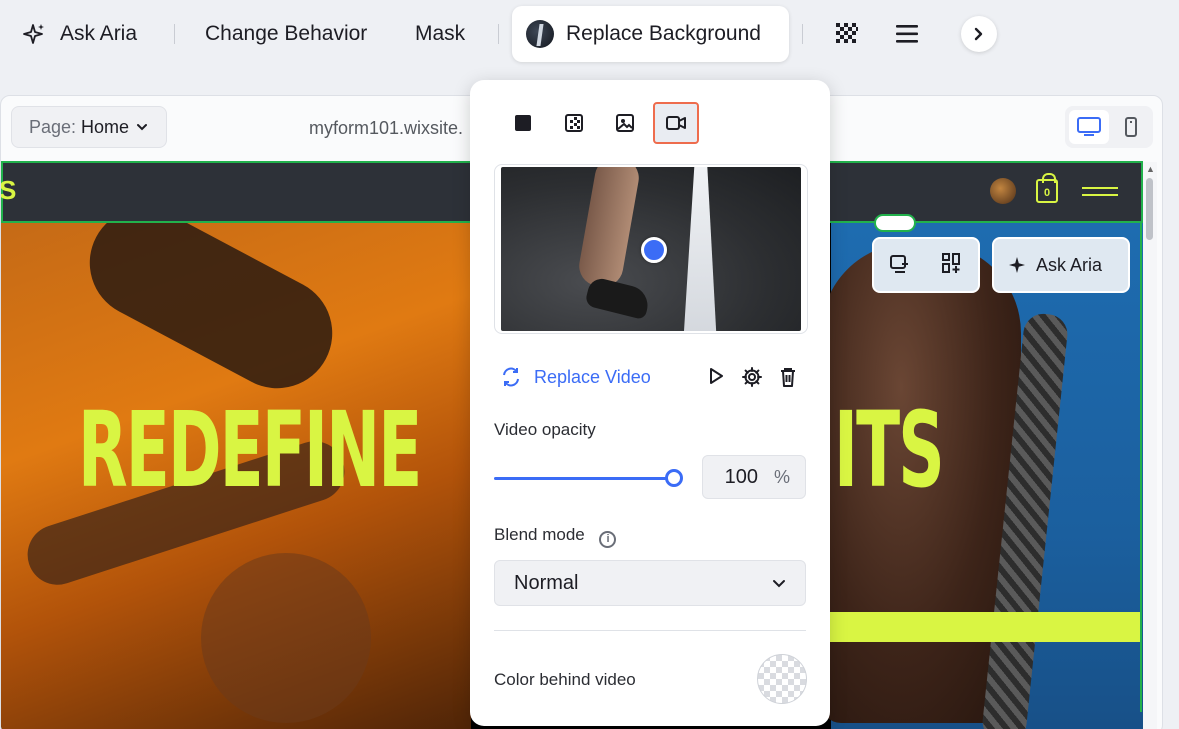  What do you see at coordinates (1047, 193) in the screenshot?
I see `cart-count: 0` at bounding box center [1047, 193].